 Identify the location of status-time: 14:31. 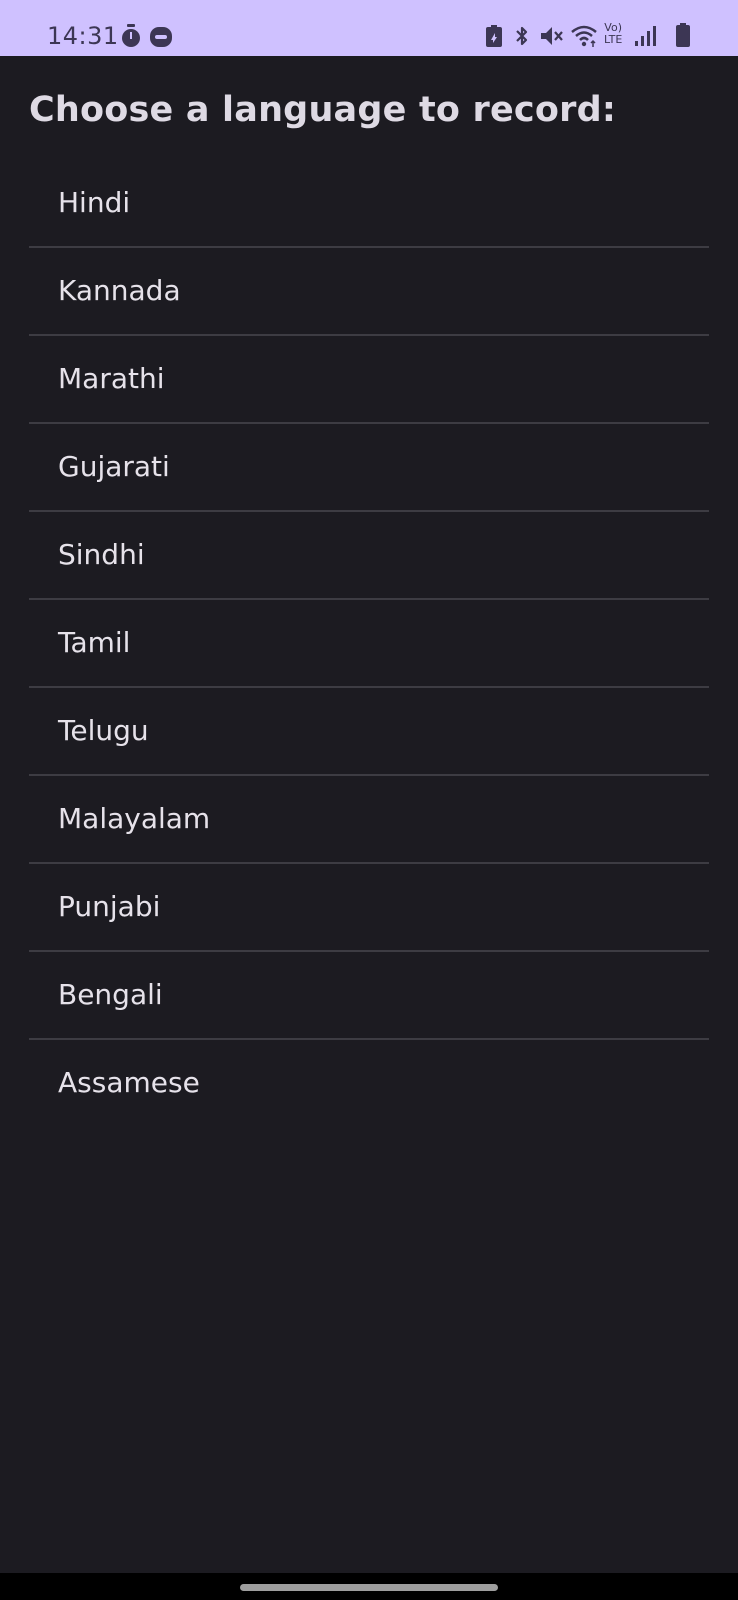
(83, 36).